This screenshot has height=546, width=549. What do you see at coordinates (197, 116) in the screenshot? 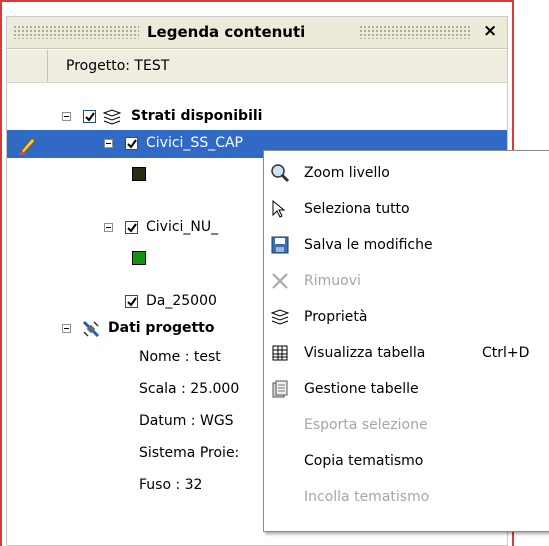
I see `group-label-strati: Strati disponibili` at bounding box center [197, 116].